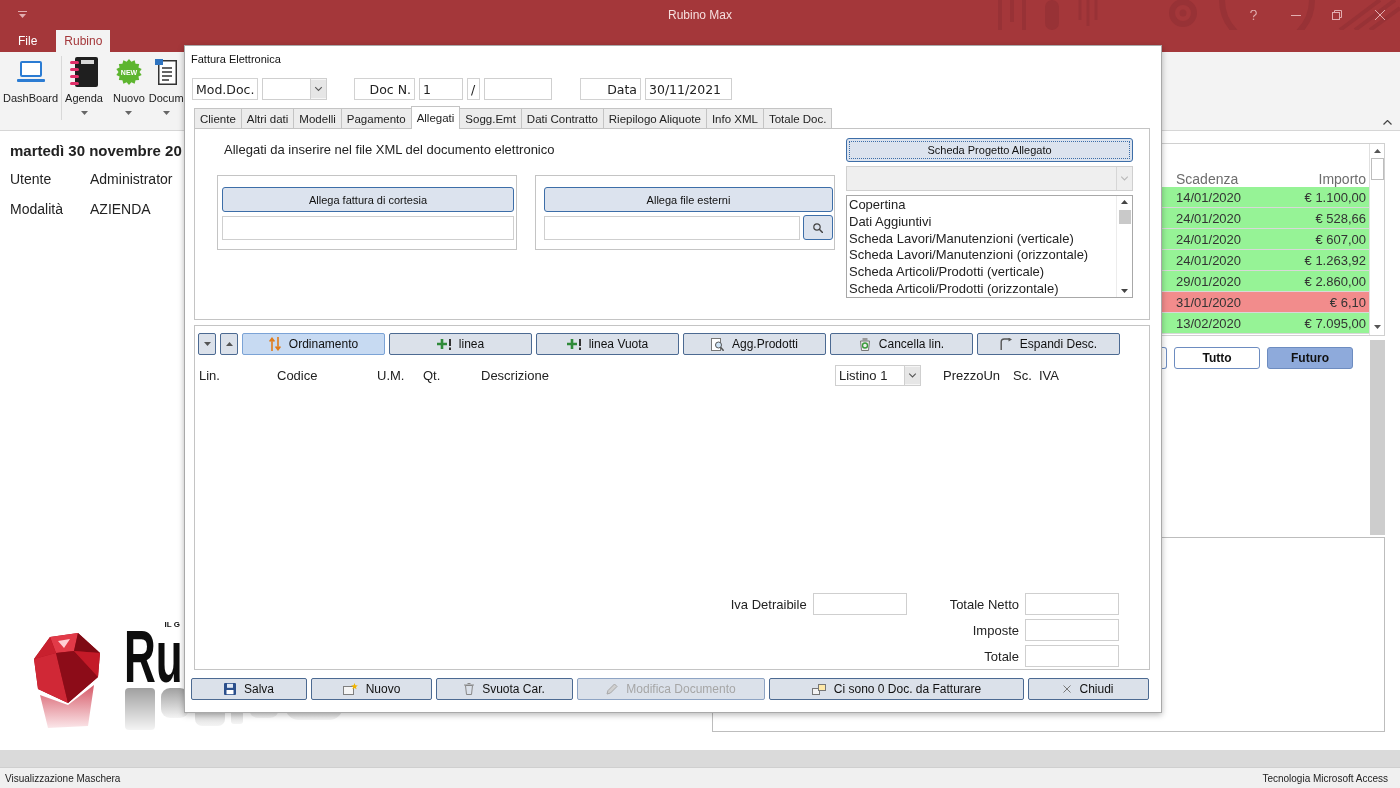 The width and height of the screenshot is (1400, 788). I want to click on column-header: Qt., so click(432, 375).